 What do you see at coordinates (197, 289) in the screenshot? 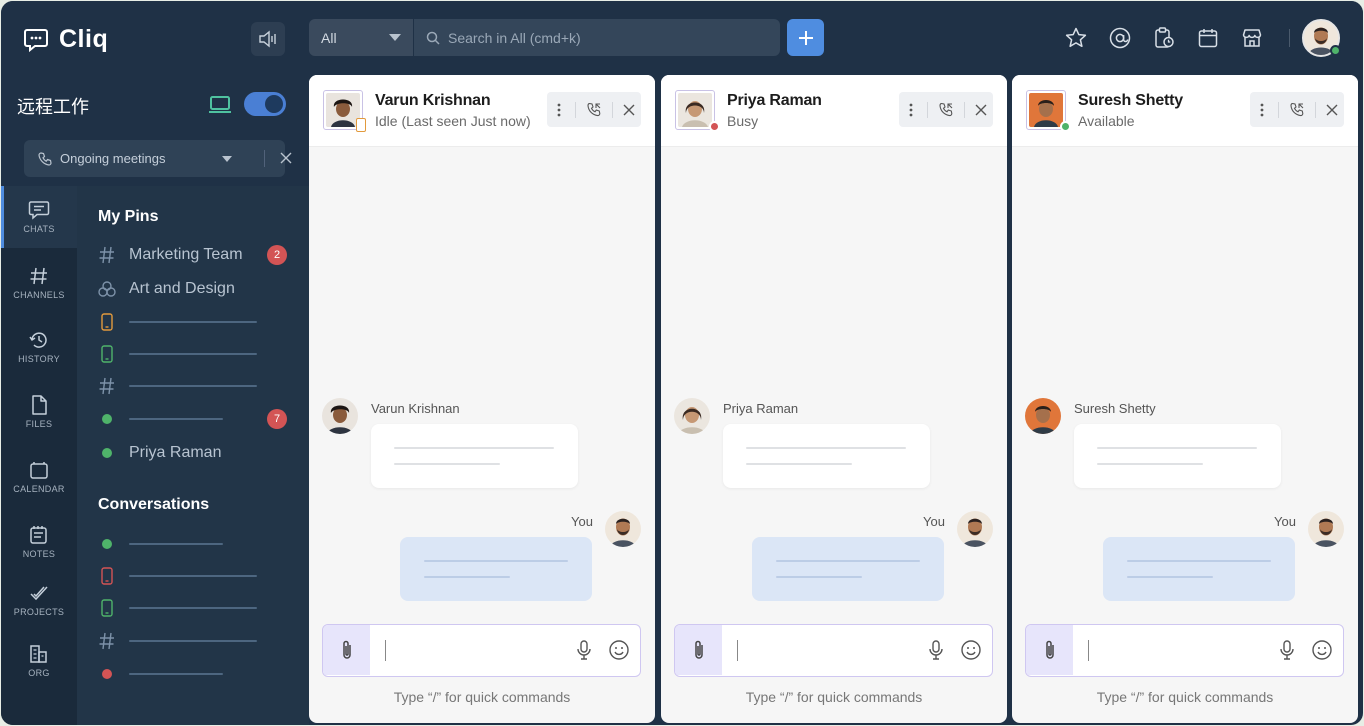
I see `pin-item-art-and-design: Art and Design` at bounding box center [197, 289].